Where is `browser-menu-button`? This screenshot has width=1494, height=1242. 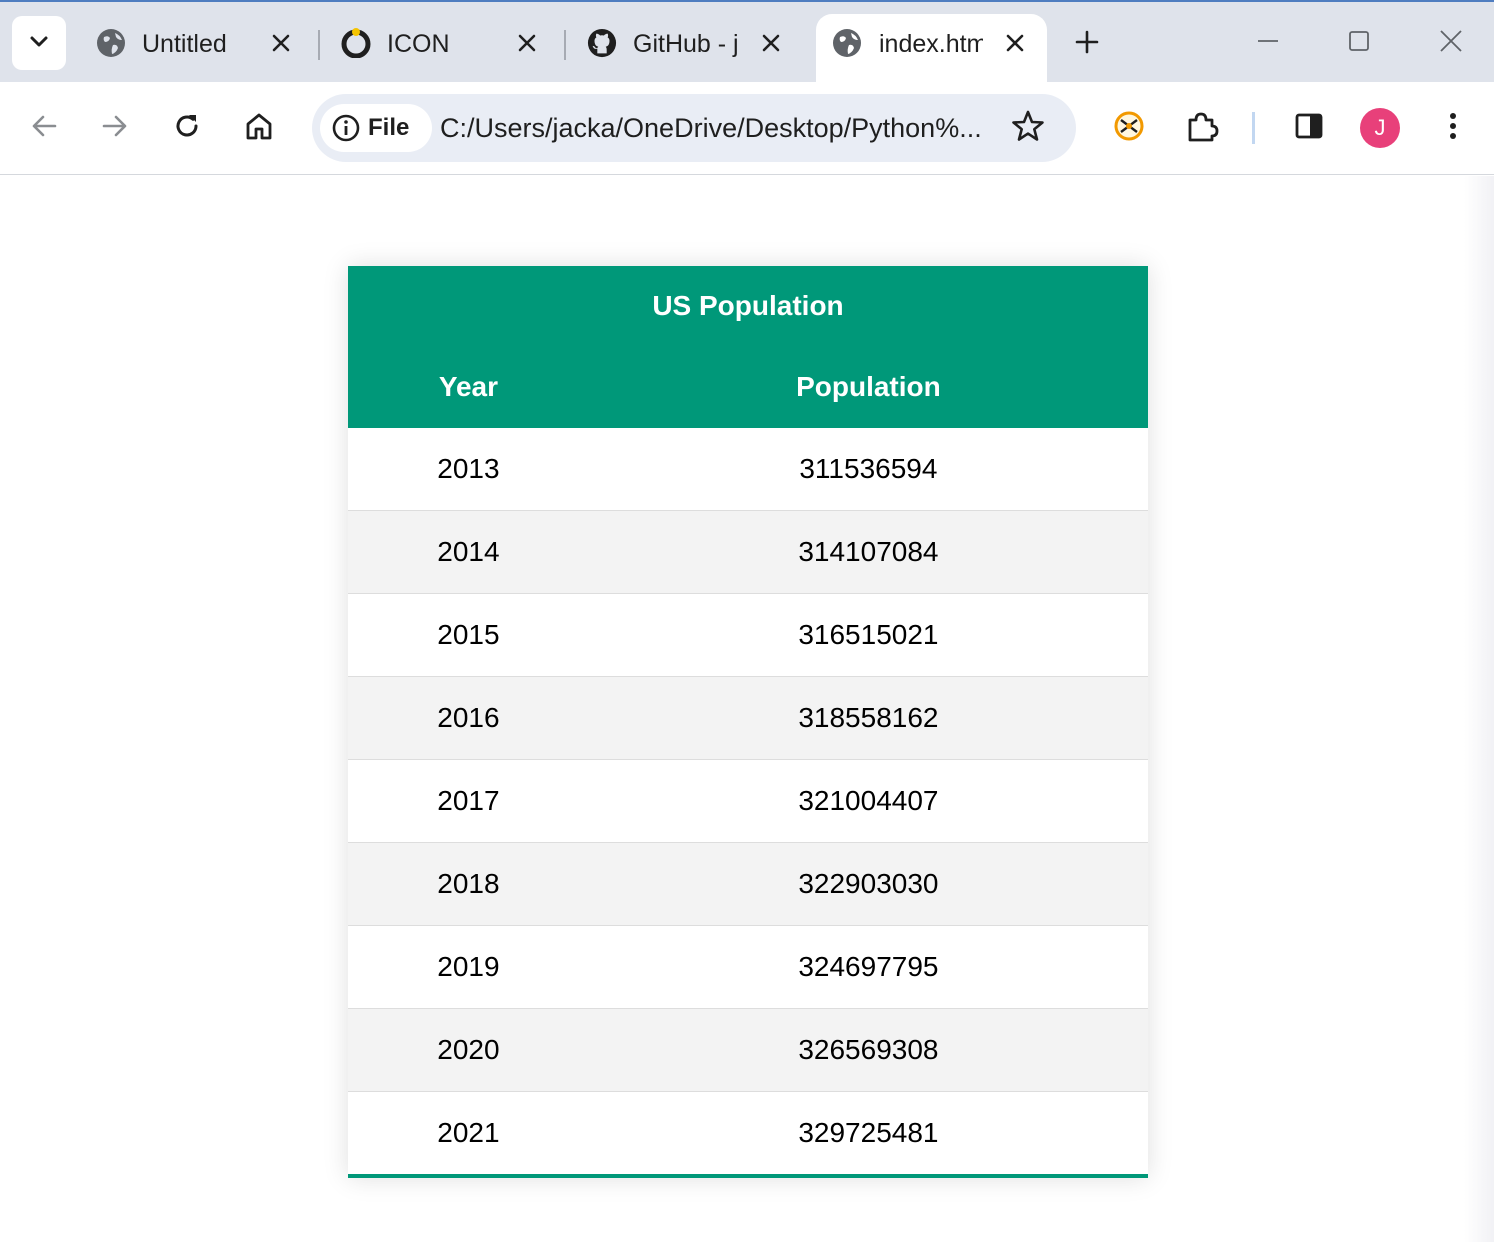 browser-menu-button is located at coordinates (1453, 128).